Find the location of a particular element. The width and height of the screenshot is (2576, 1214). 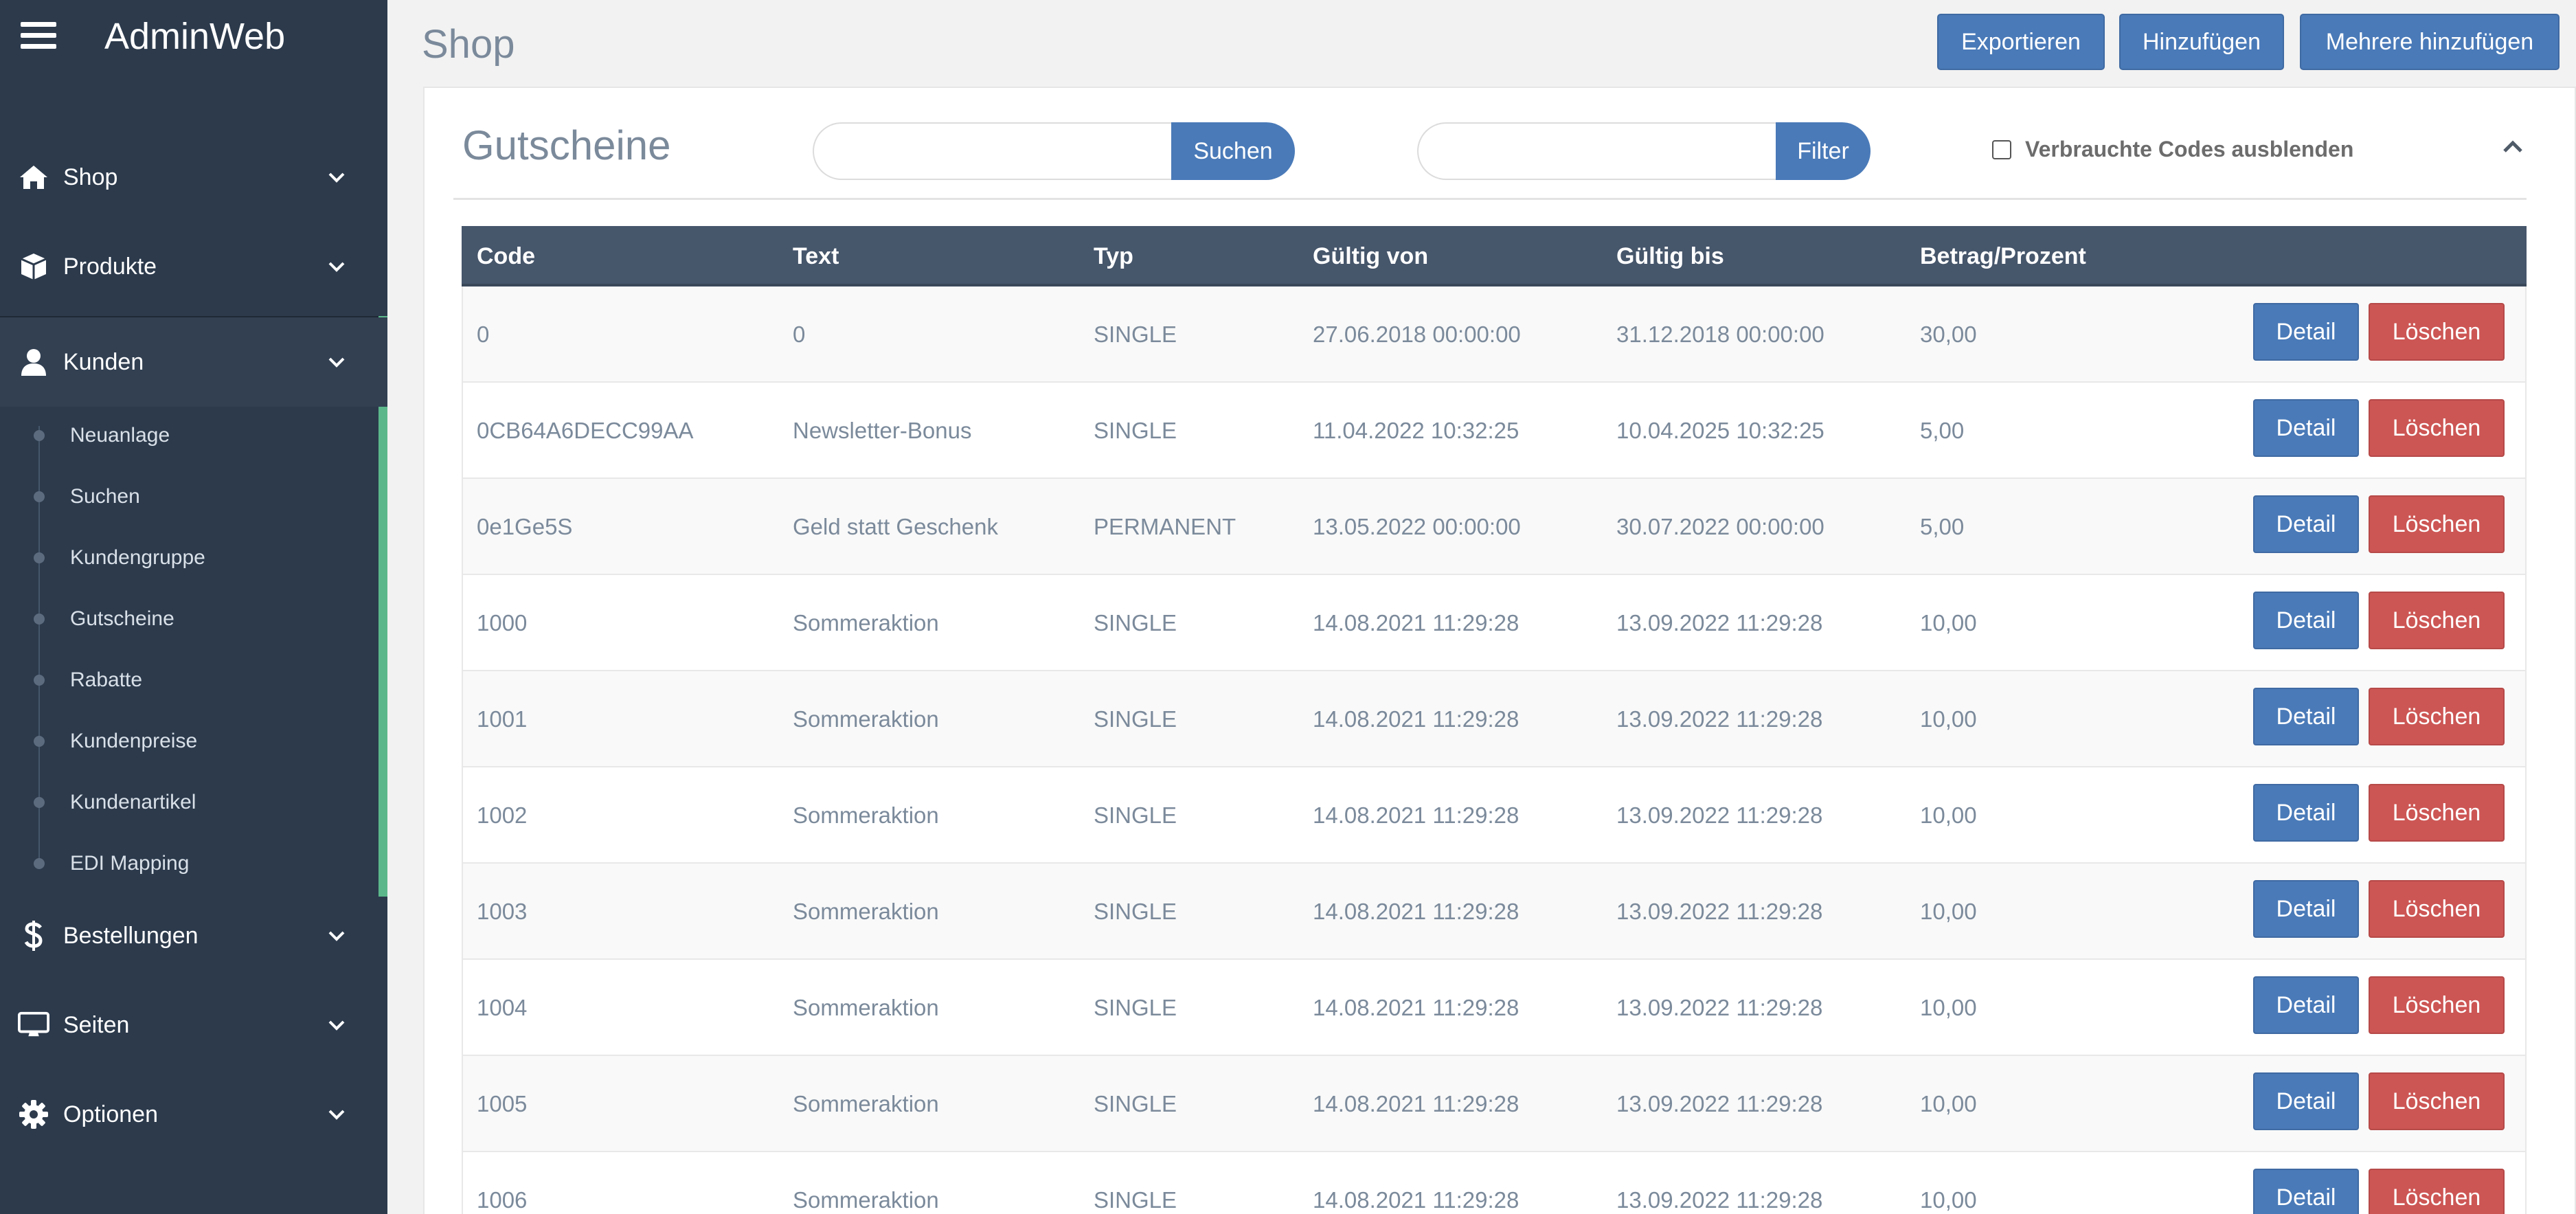

submenu-item-kundengruppe: Kundengruppe is located at coordinates (188, 559).